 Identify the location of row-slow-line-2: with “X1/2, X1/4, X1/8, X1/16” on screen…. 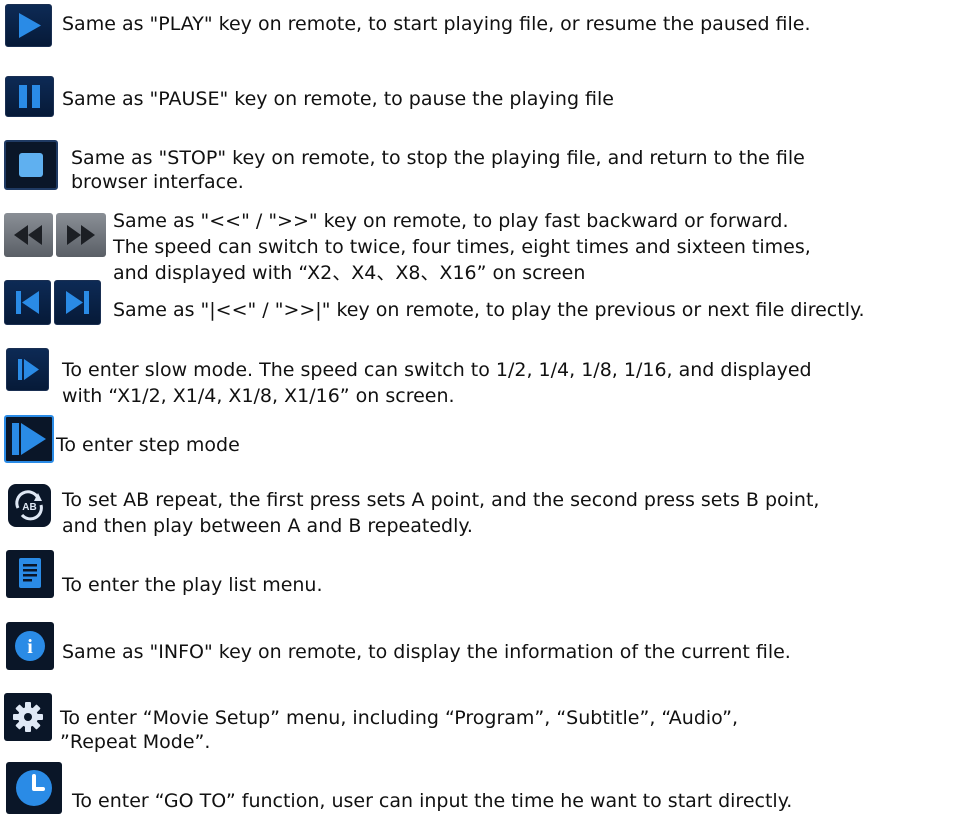
(258, 396).